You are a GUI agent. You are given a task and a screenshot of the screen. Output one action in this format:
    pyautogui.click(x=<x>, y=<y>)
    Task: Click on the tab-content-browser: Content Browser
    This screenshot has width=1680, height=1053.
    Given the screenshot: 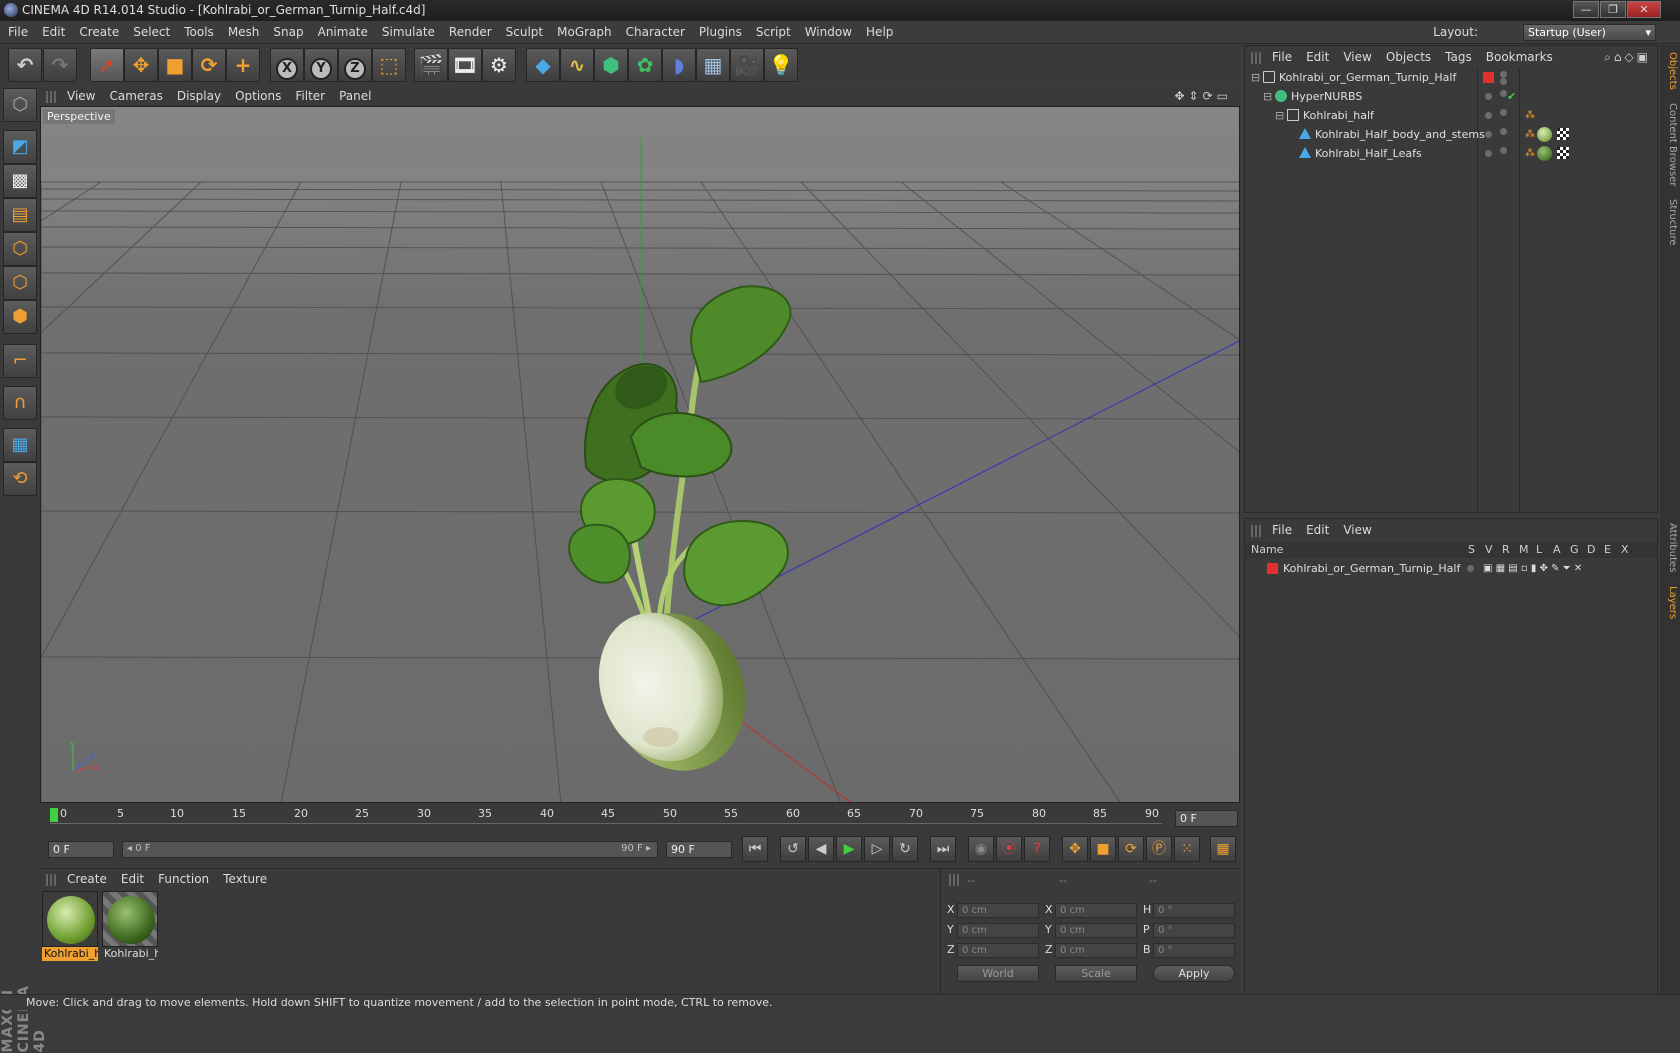 What is the action you would take?
    pyautogui.click(x=1670, y=145)
    